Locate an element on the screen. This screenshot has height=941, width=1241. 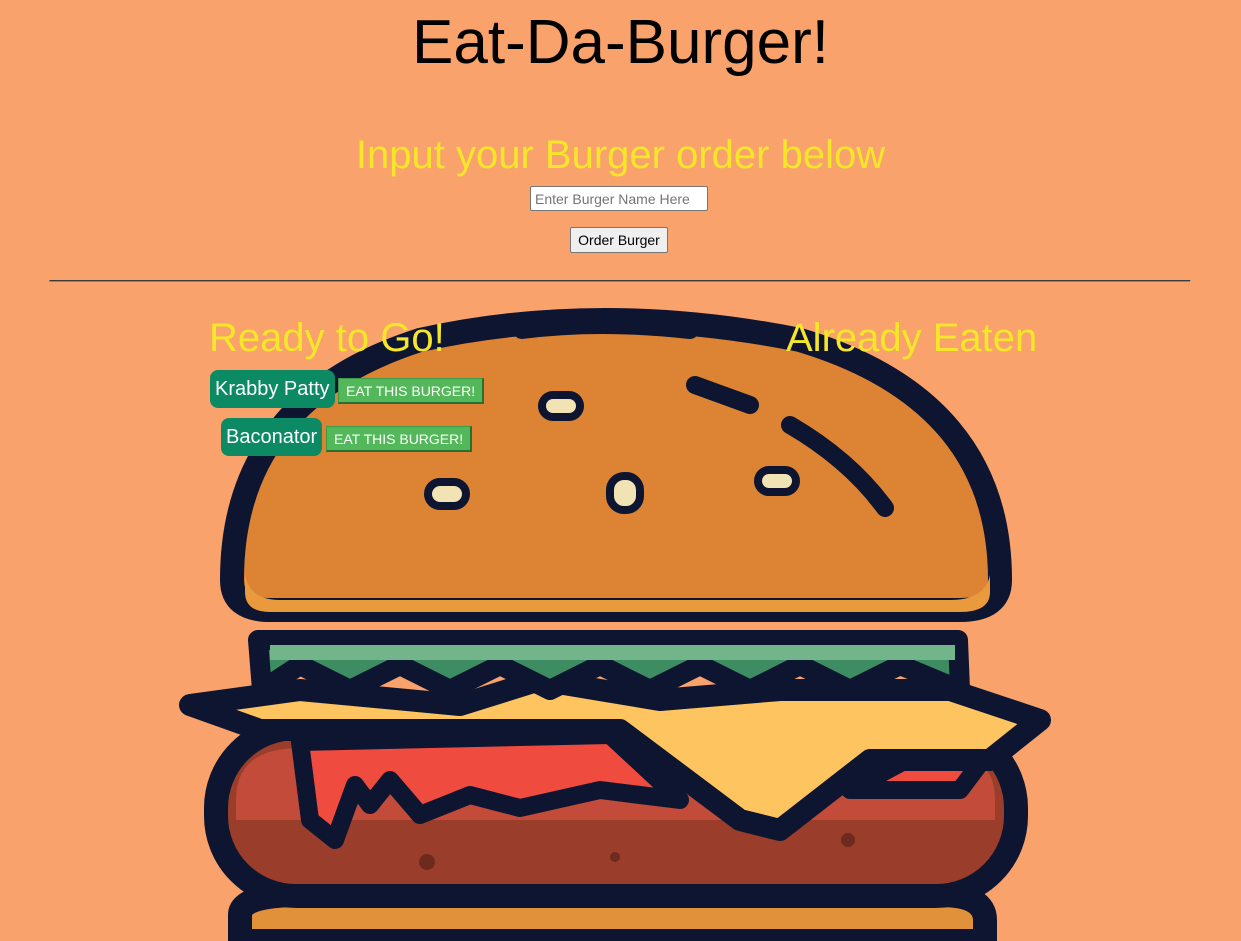
order-burger-button: Order Burger is located at coordinates (619, 240).